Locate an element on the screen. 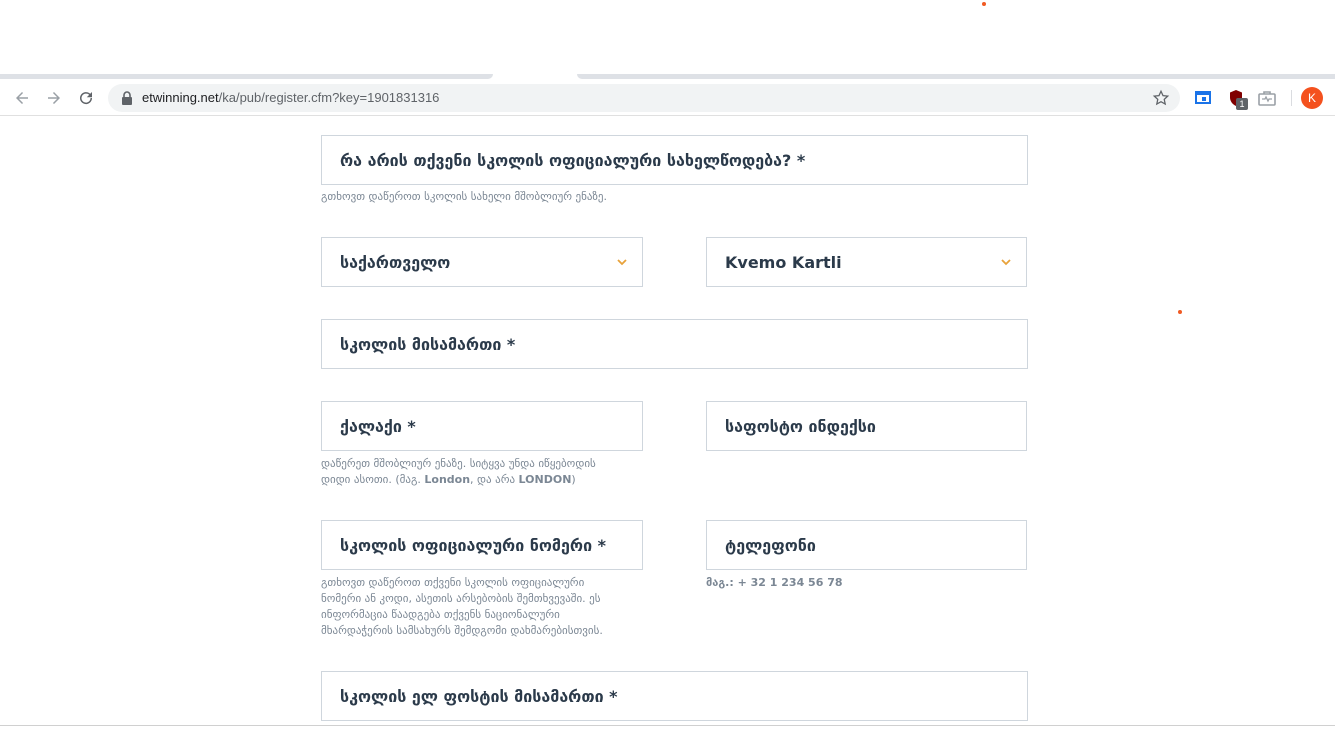 This screenshot has height=731, width=1335. school-email-placeholder: სკოლის ელ ფოსტის მისამართი * is located at coordinates (479, 696).